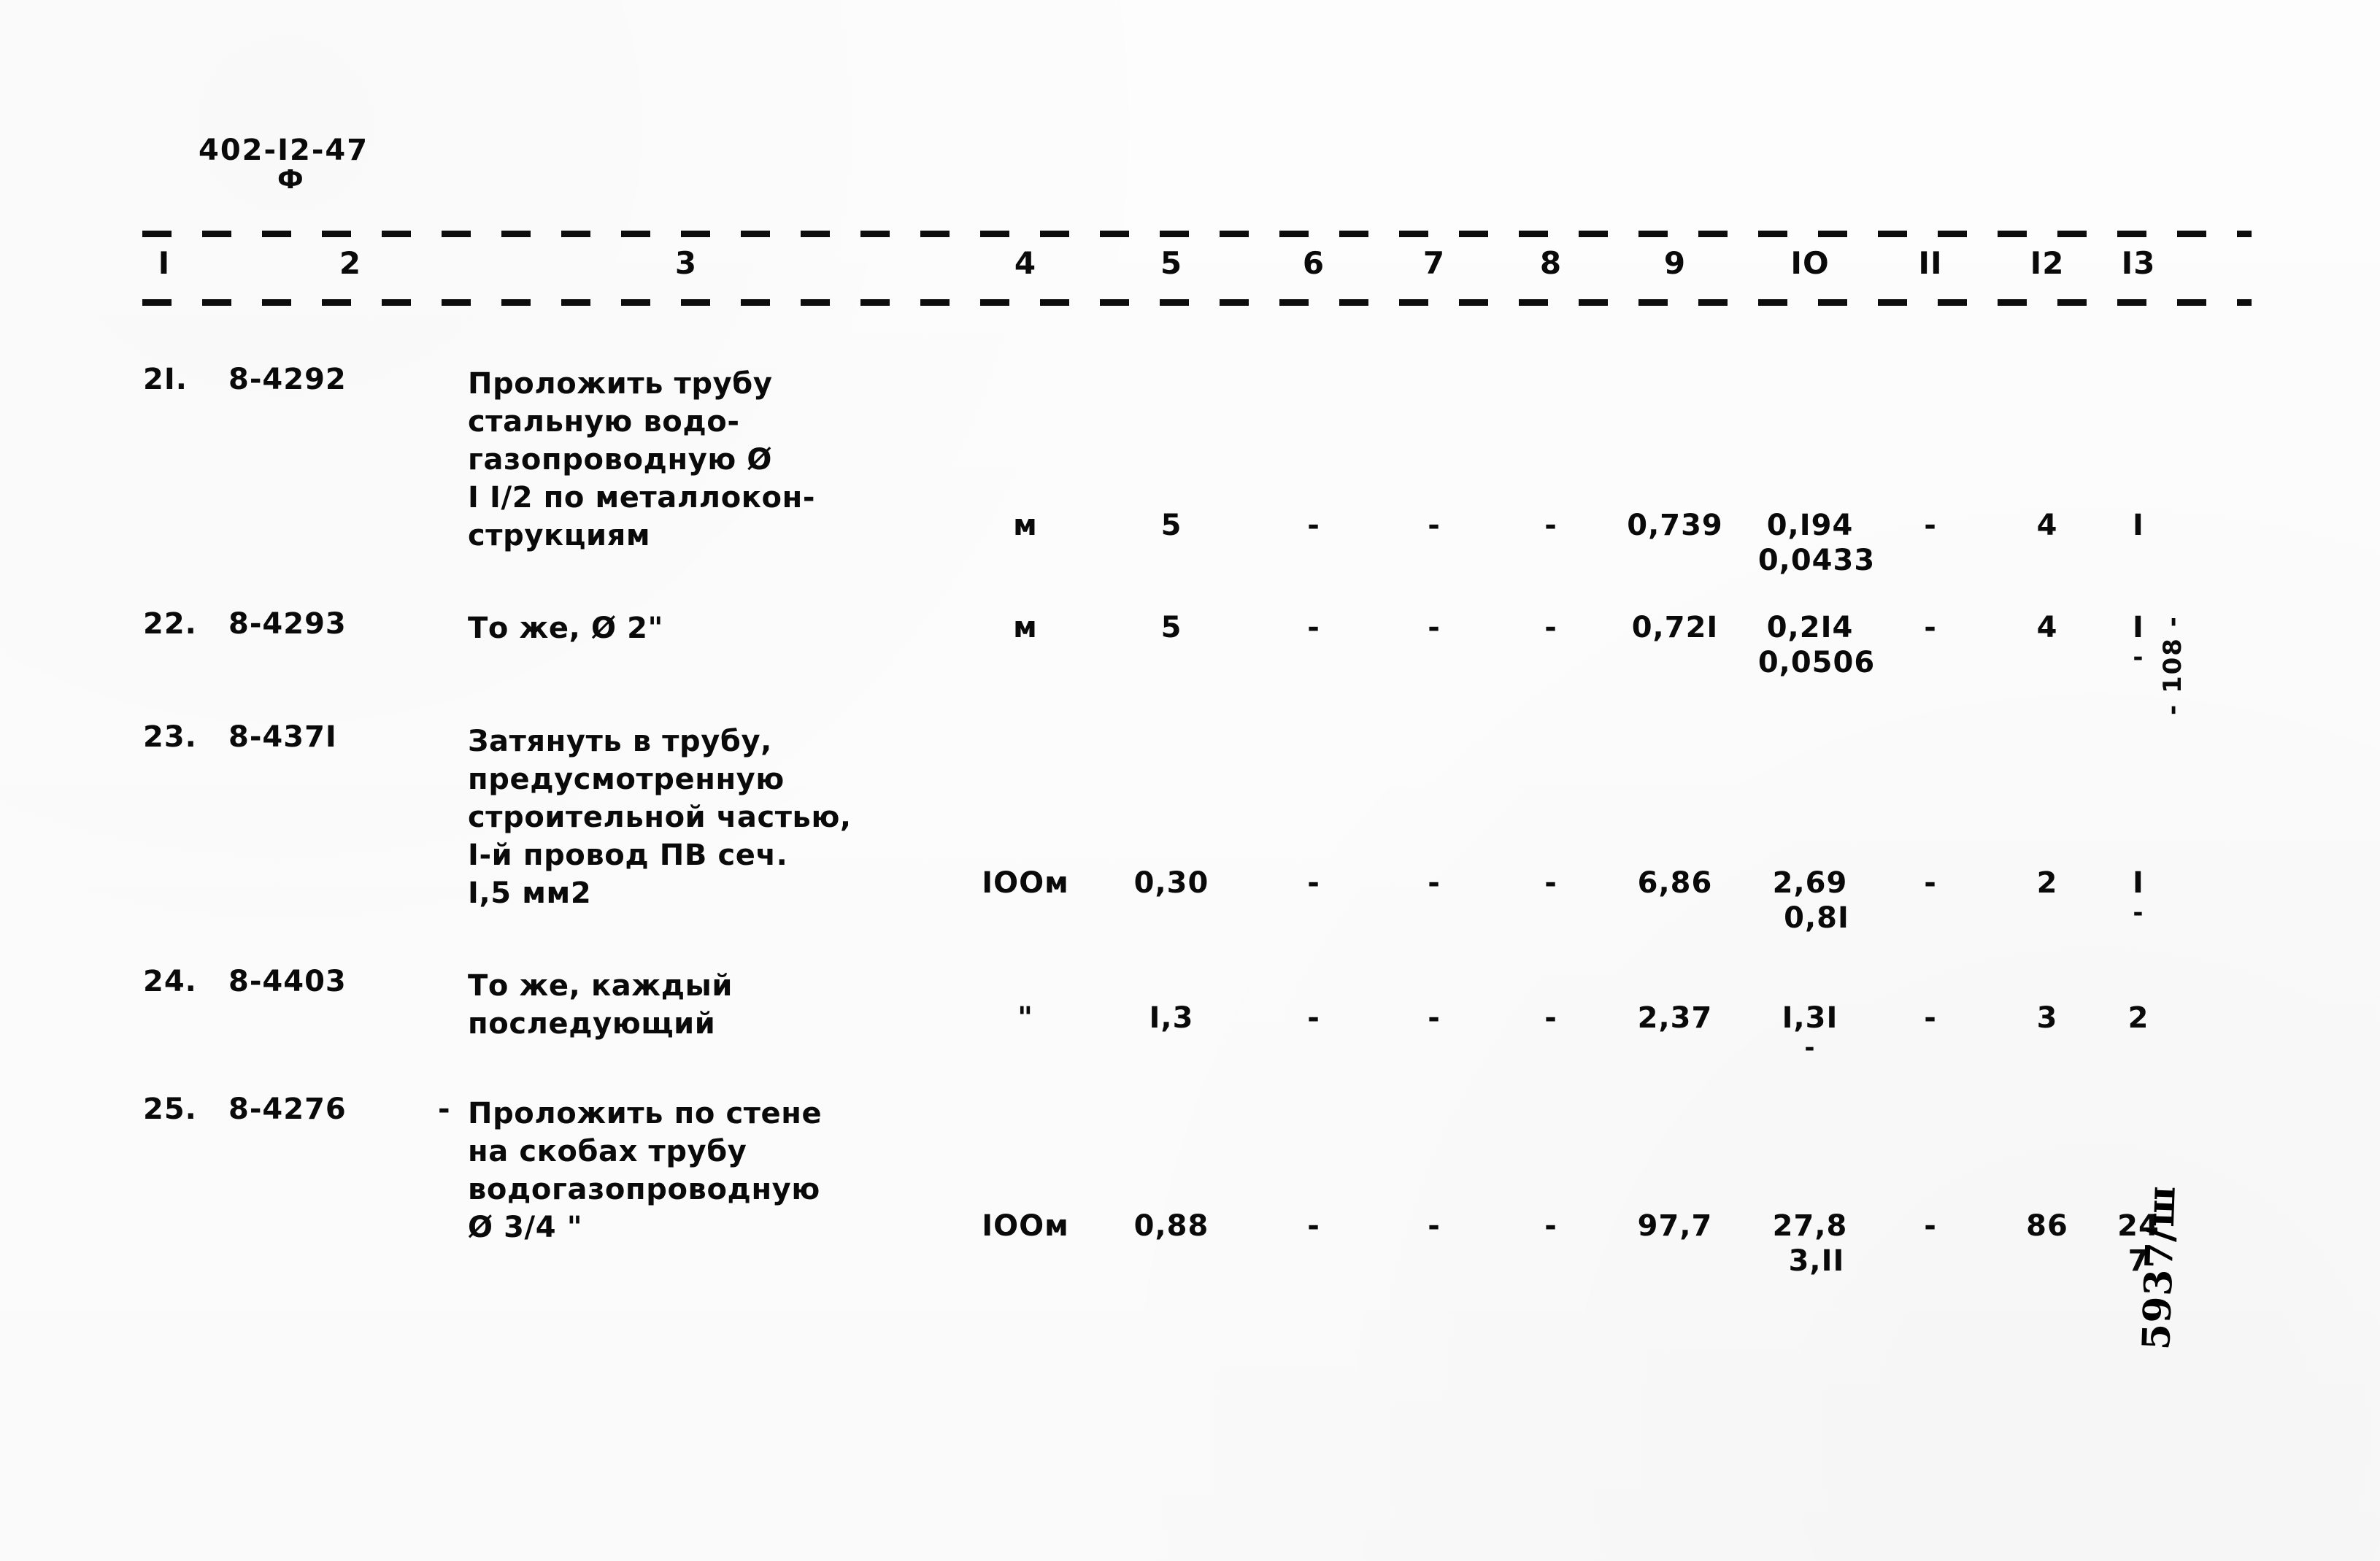 The width and height of the screenshot is (2380, 1561). I want to click on row-col9-value: 2,37, so click(1675, 1018).